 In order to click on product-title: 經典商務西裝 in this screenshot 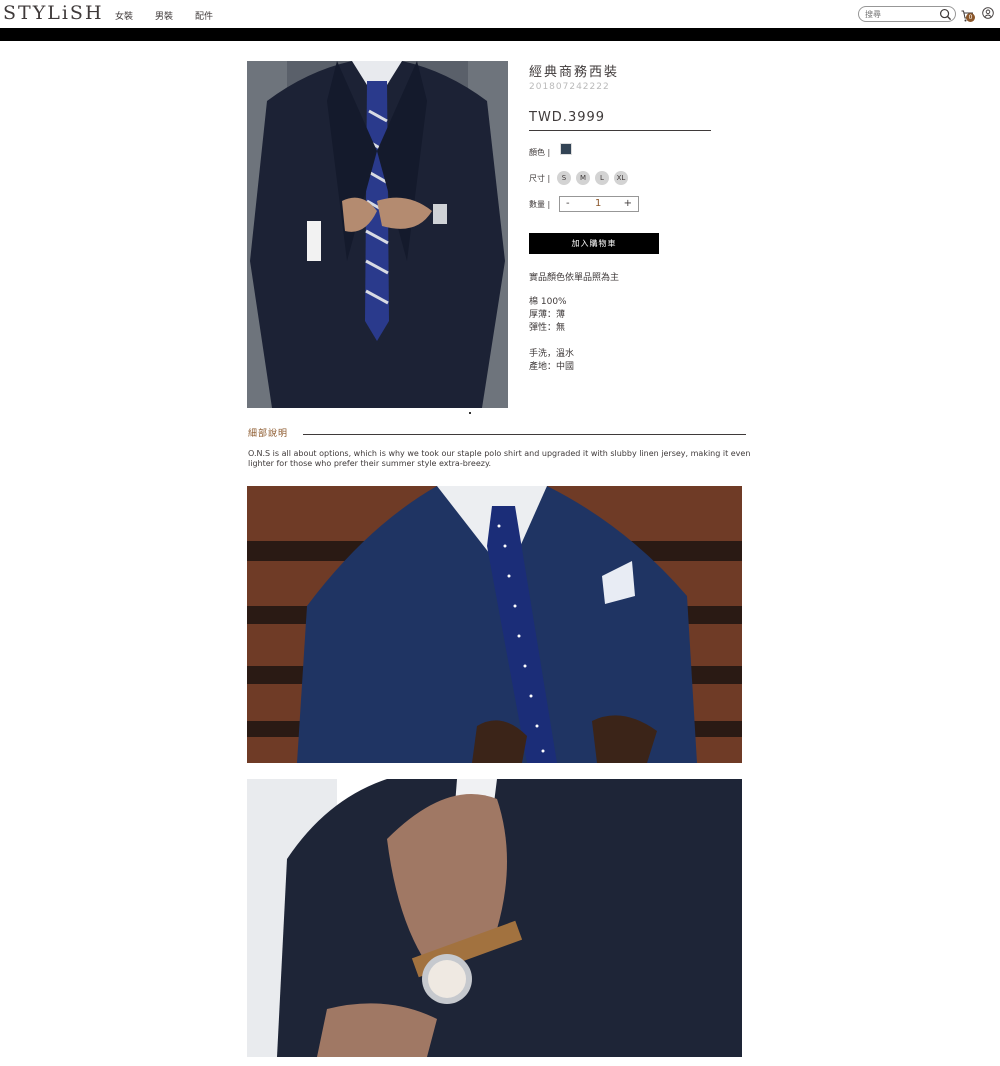, I will do `click(574, 72)`.